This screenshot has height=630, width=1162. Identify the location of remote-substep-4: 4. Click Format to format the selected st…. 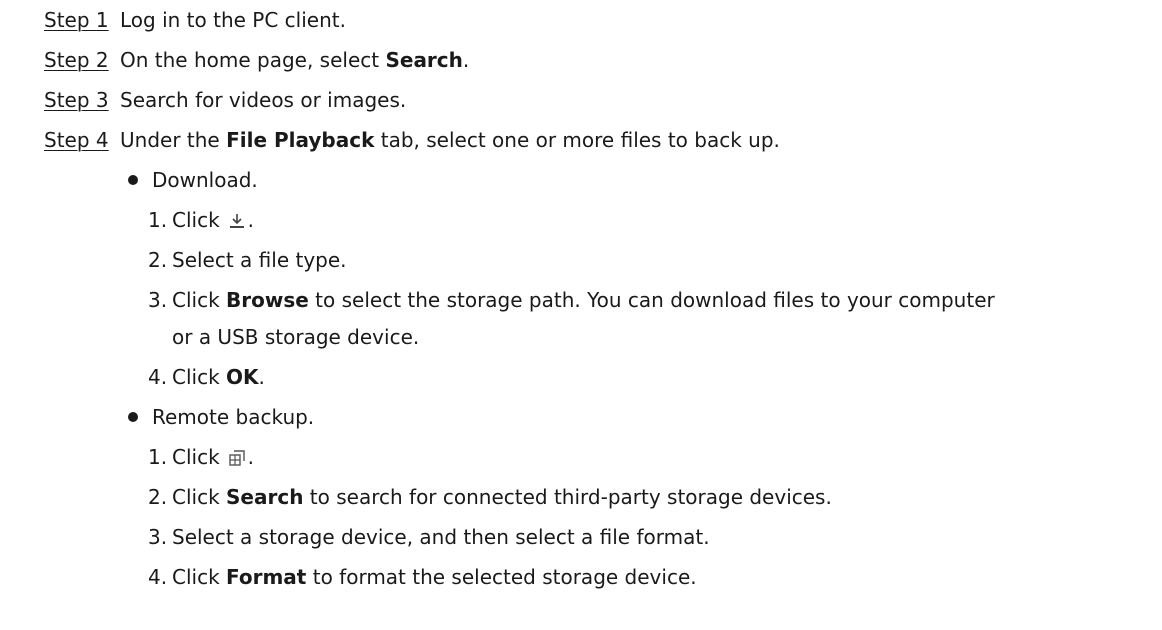
(422, 577).